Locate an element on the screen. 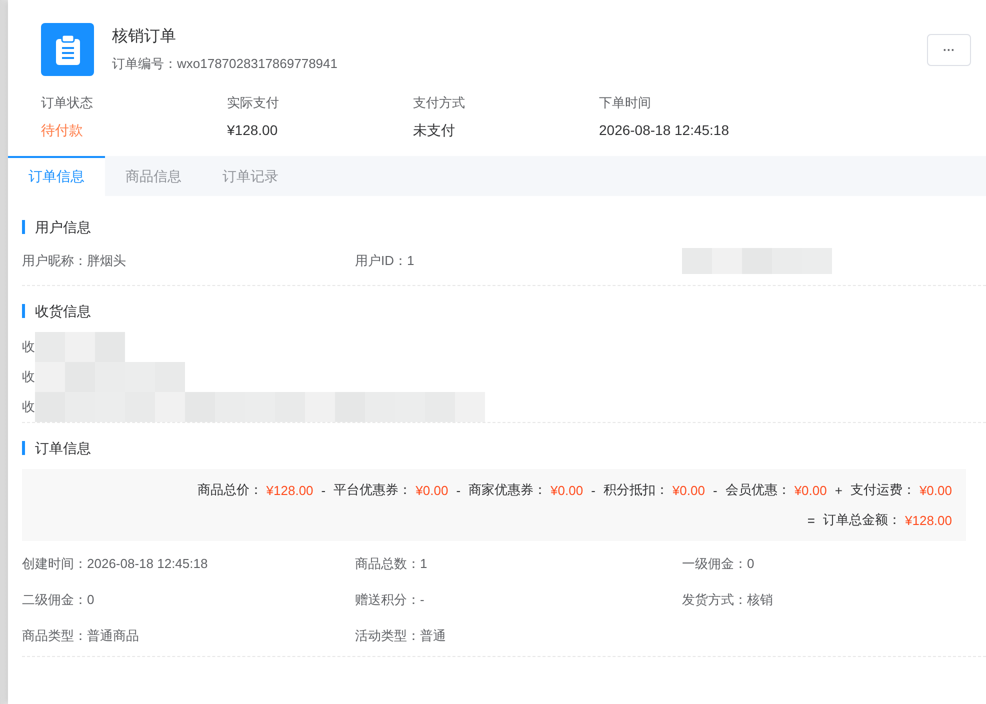 This screenshot has width=986, height=704. summary-label: 下单时间 is located at coordinates (625, 103).